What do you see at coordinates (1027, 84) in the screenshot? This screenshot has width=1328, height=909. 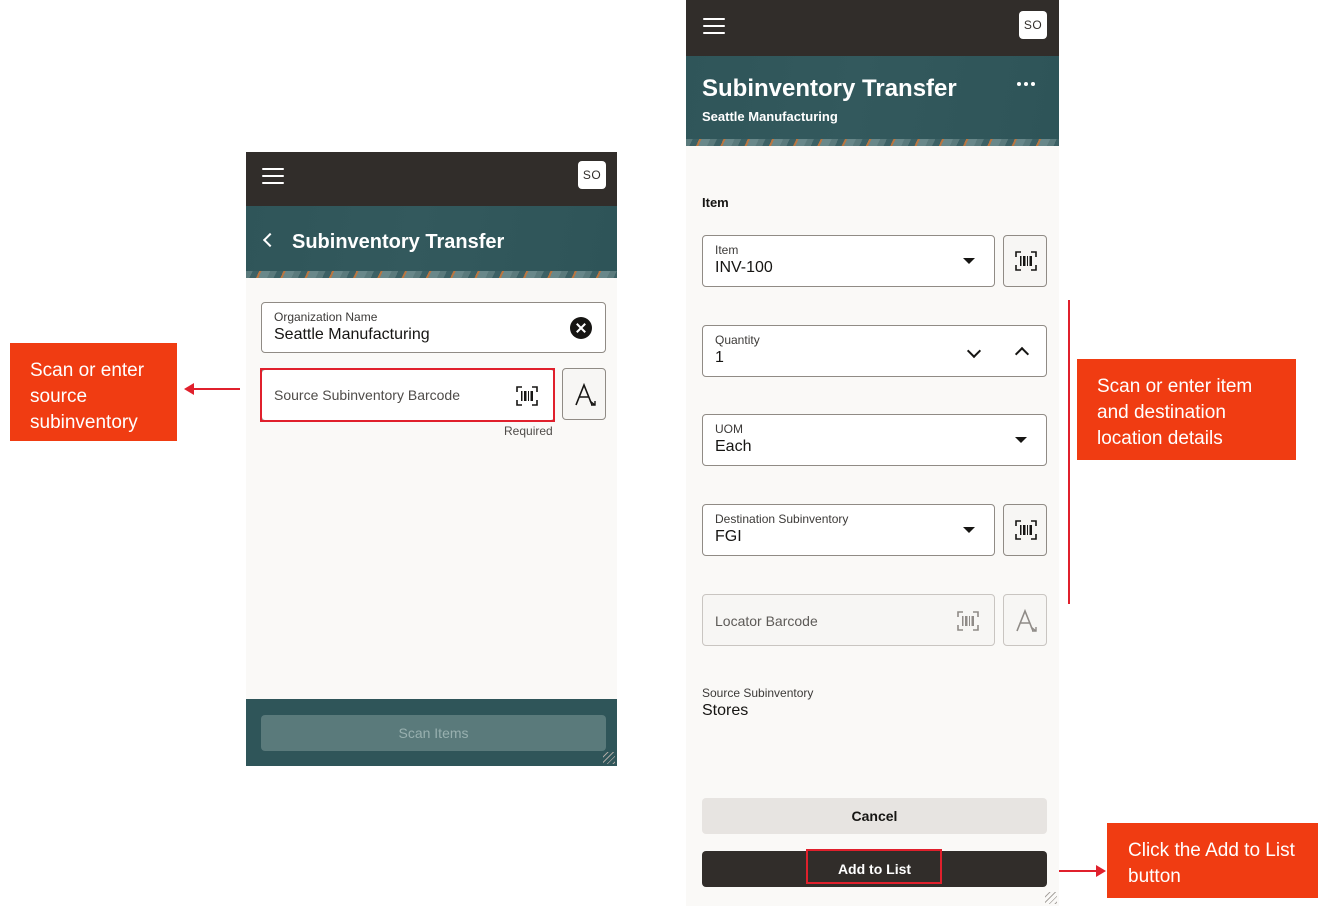 I see `more-icon` at bounding box center [1027, 84].